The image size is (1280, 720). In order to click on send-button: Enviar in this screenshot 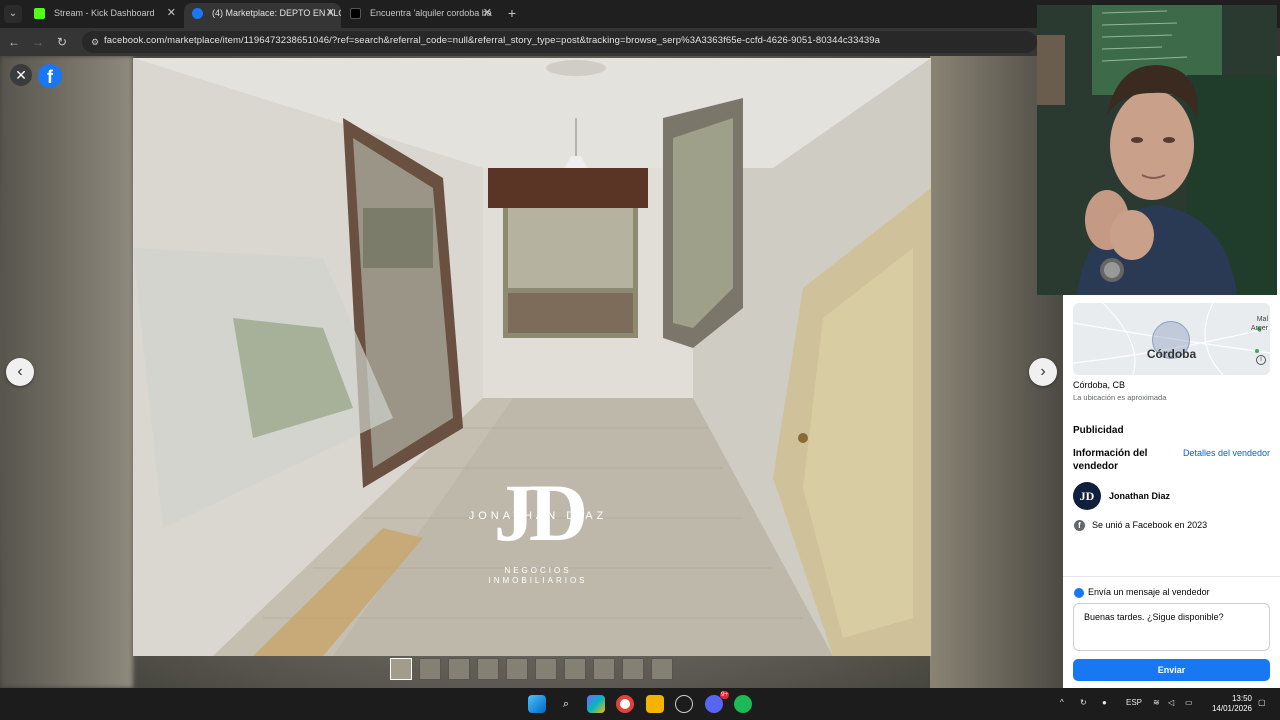, I will do `click(1171, 670)`.